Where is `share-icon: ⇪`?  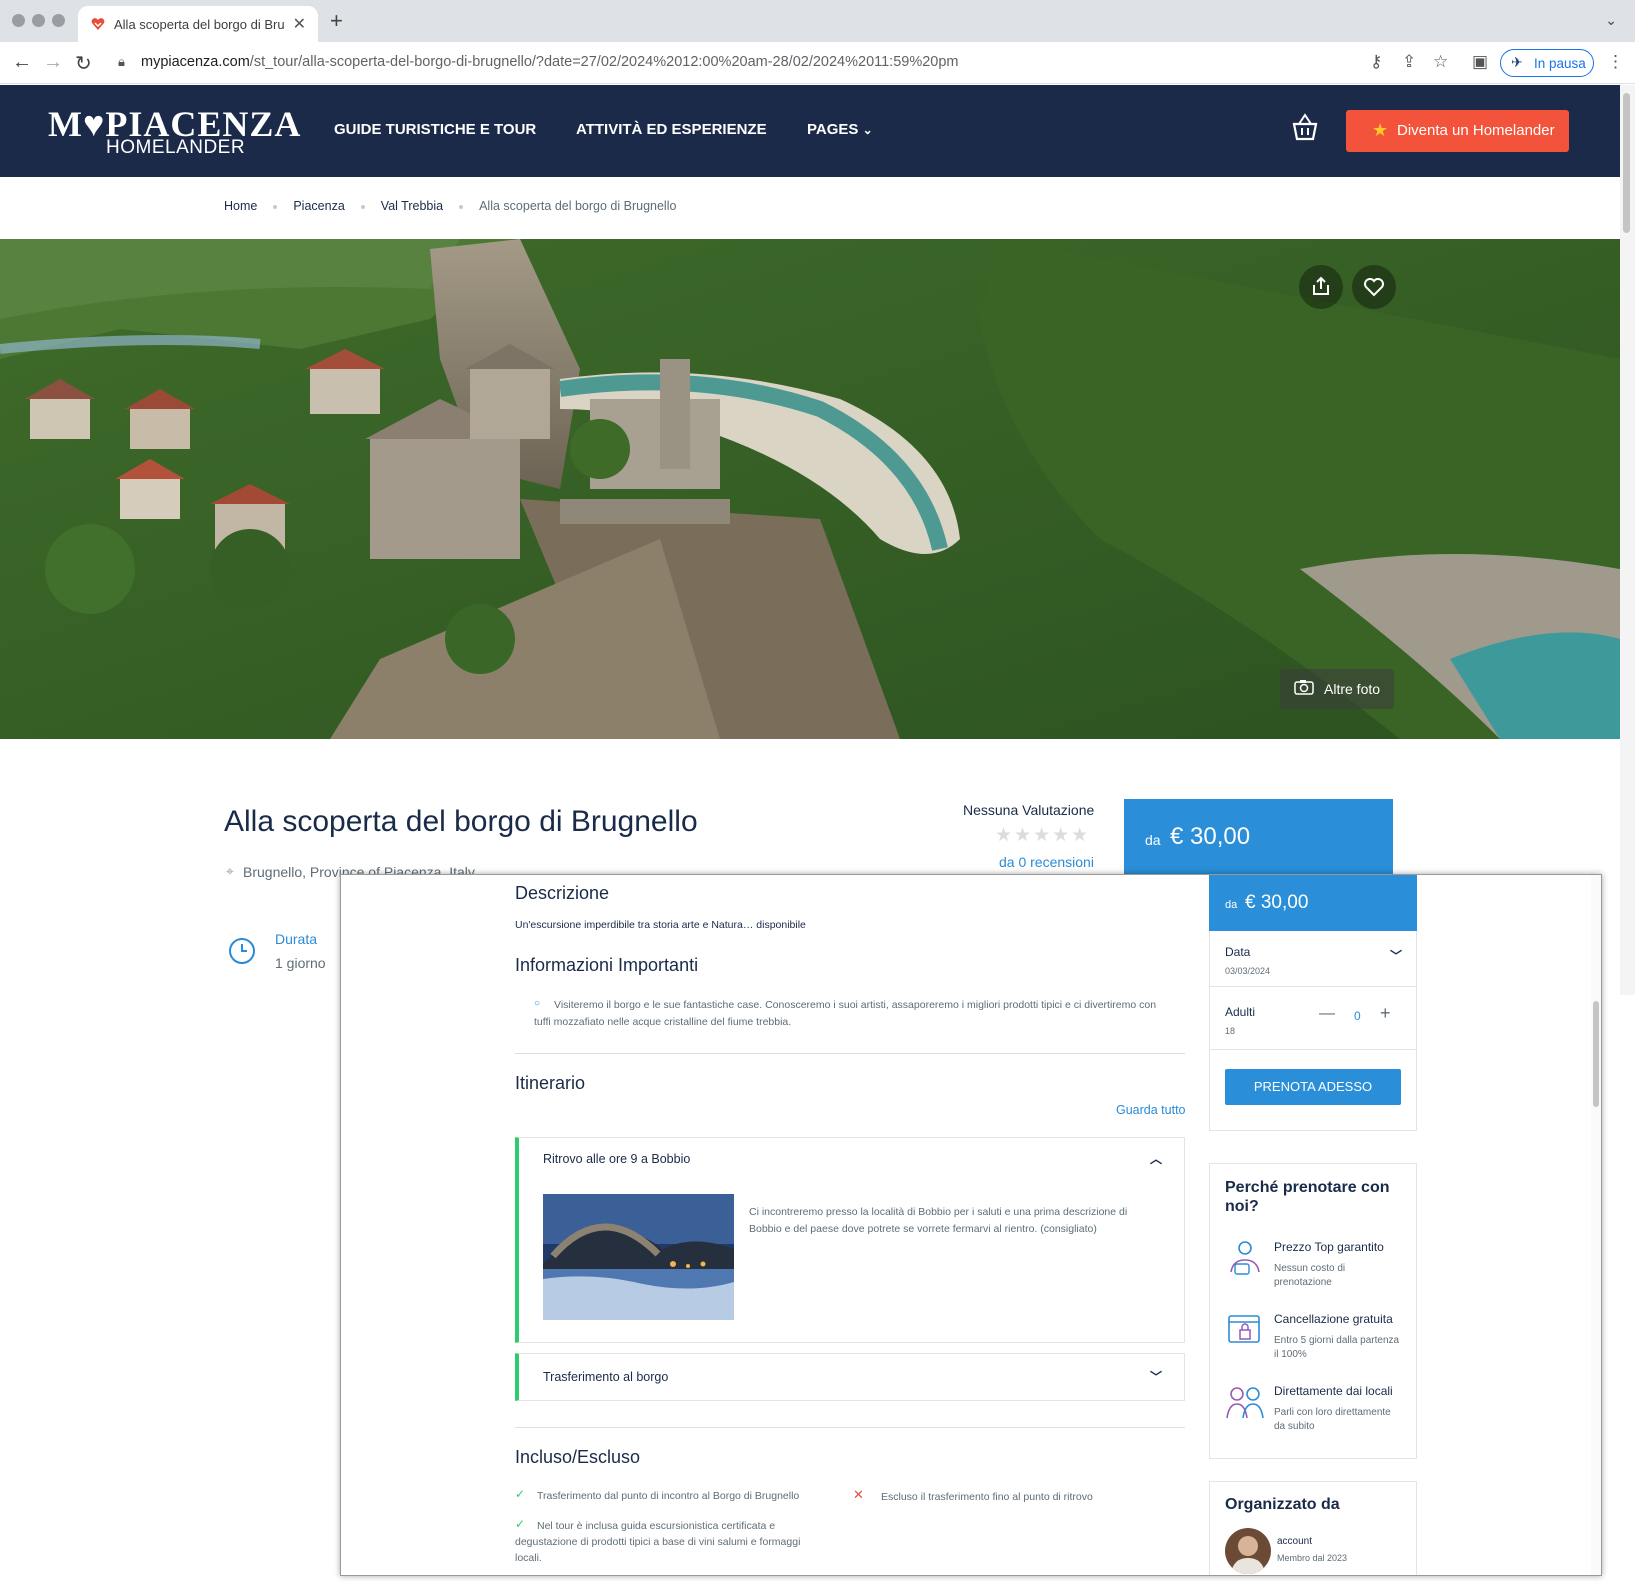
share-icon: ⇪ is located at coordinates (1409, 62).